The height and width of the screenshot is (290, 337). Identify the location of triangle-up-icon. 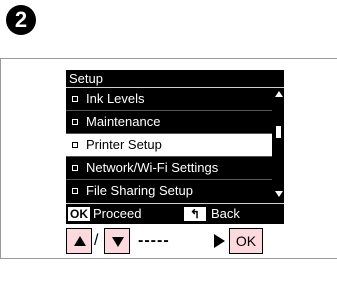
(80, 241).